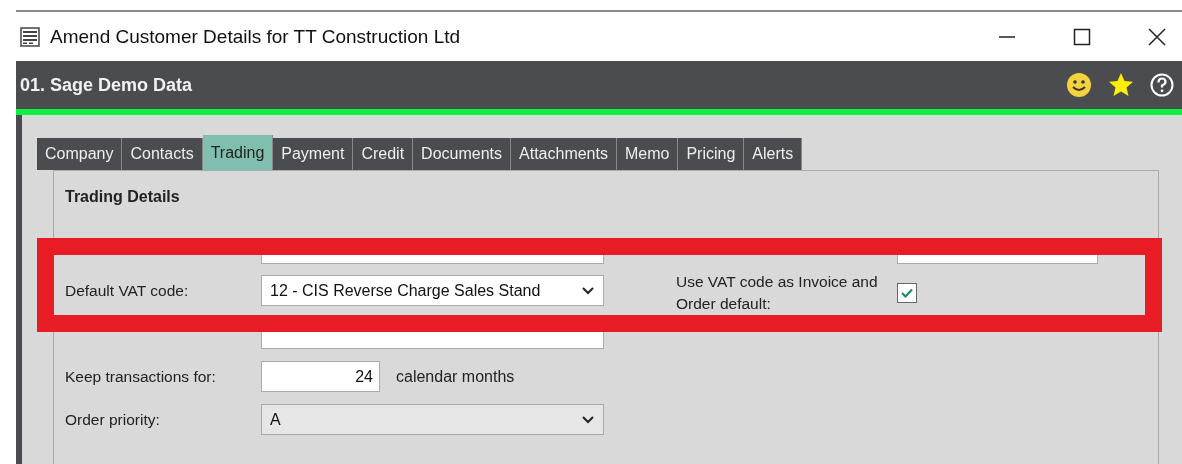 This screenshot has height=464, width=1182. I want to click on field-label: Order priority:, so click(113, 419).